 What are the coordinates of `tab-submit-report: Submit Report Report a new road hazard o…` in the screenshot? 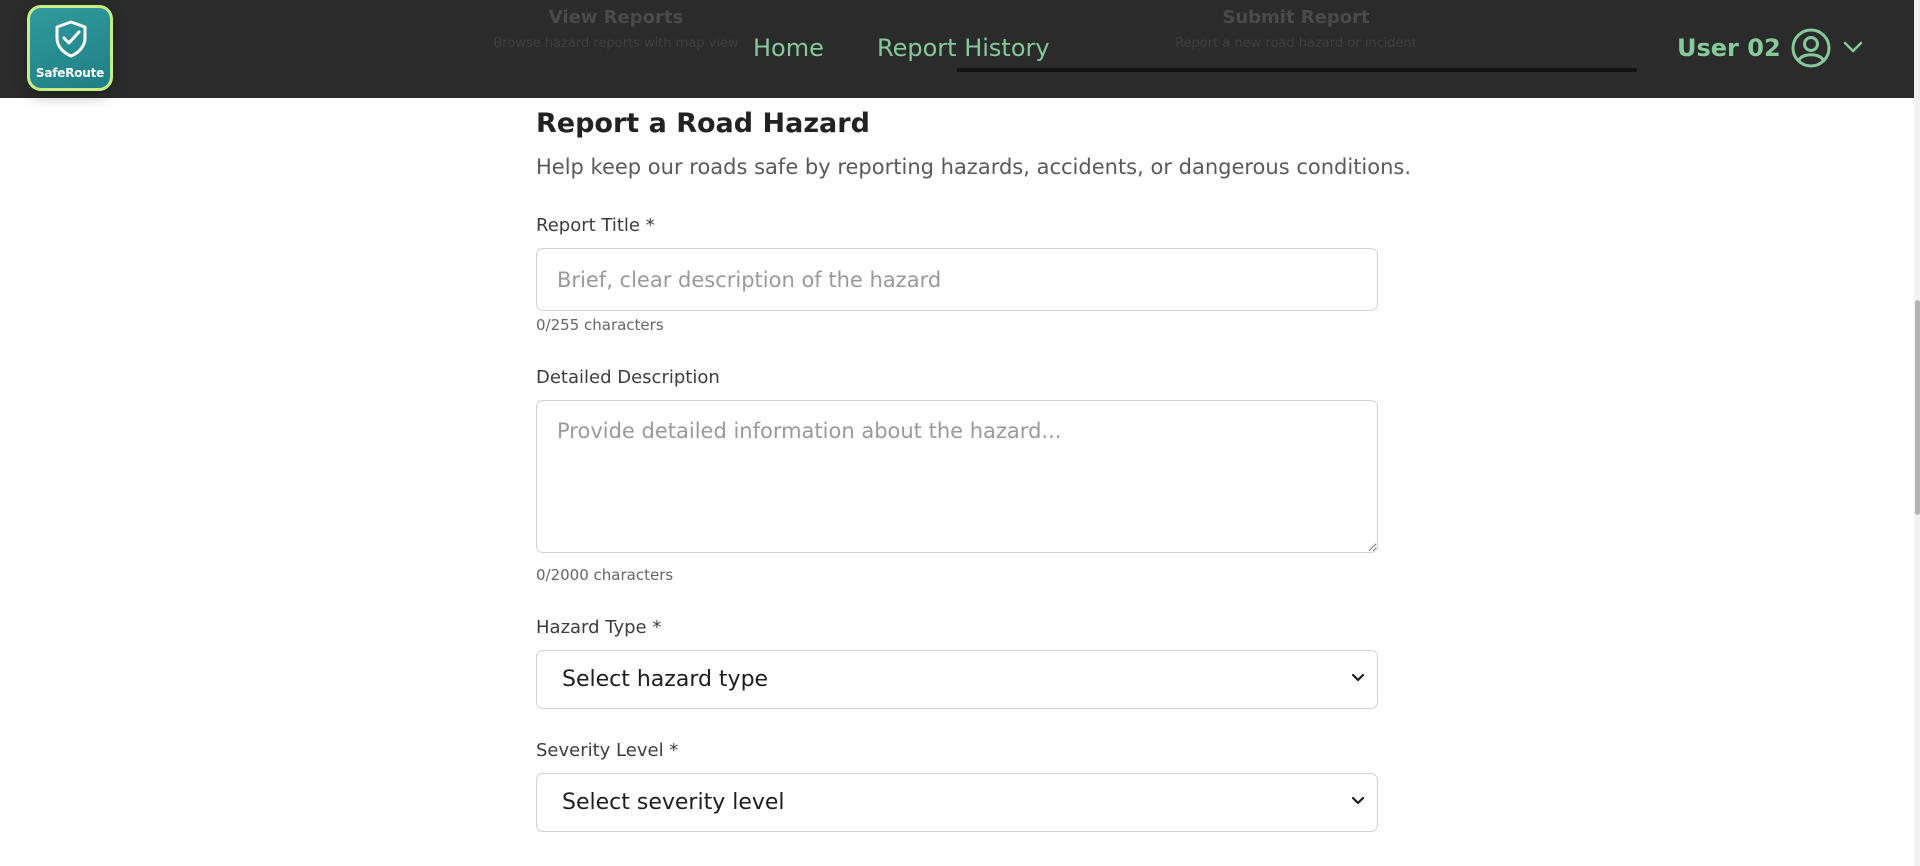 It's located at (1296, 29).